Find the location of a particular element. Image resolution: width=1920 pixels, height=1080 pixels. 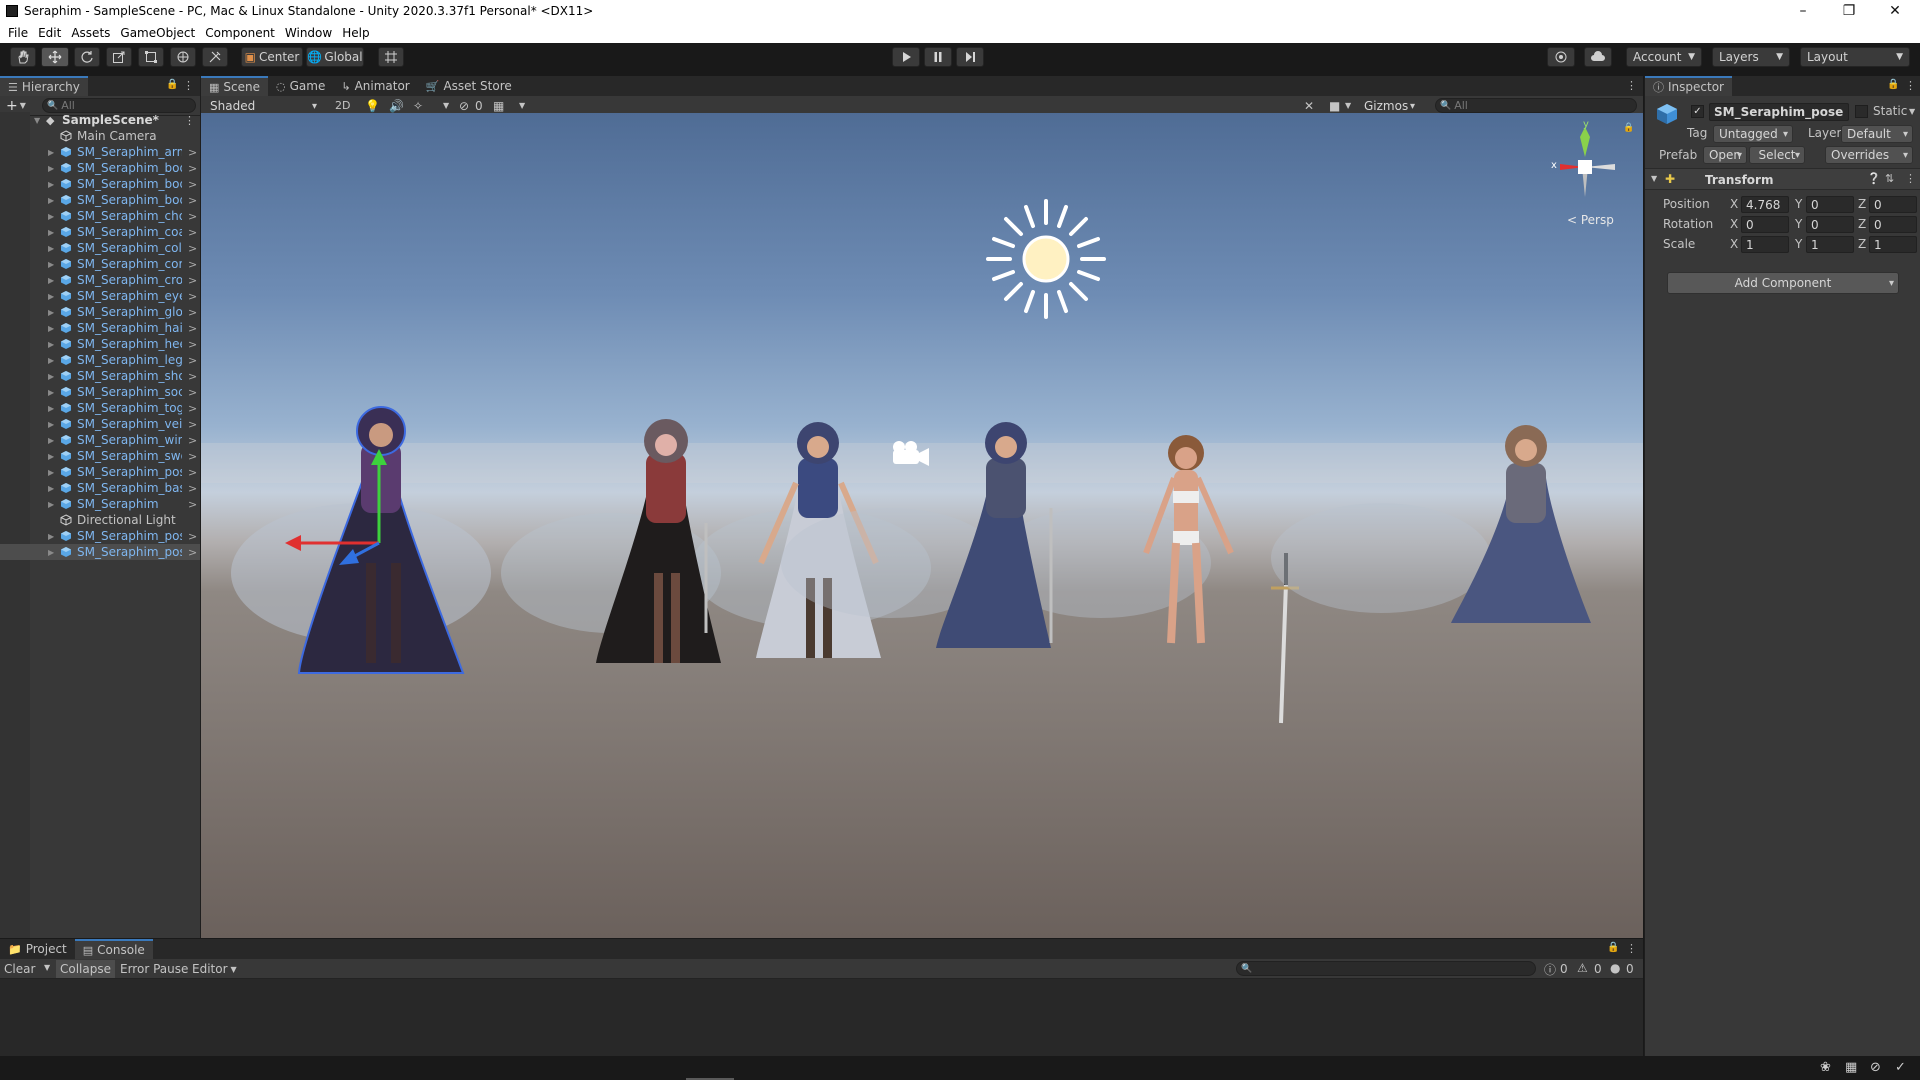

rotation-x-field: 0 is located at coordinates (1765, 224).